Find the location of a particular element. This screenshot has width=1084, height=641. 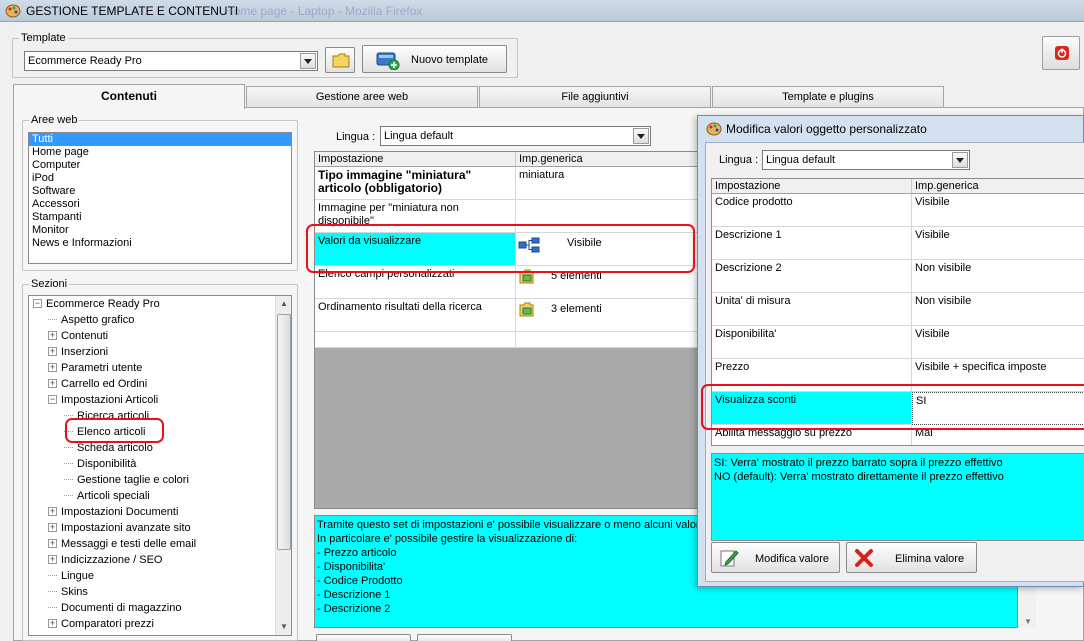

modify-value-button: Modifica valore is located at coordinates (775, 557).